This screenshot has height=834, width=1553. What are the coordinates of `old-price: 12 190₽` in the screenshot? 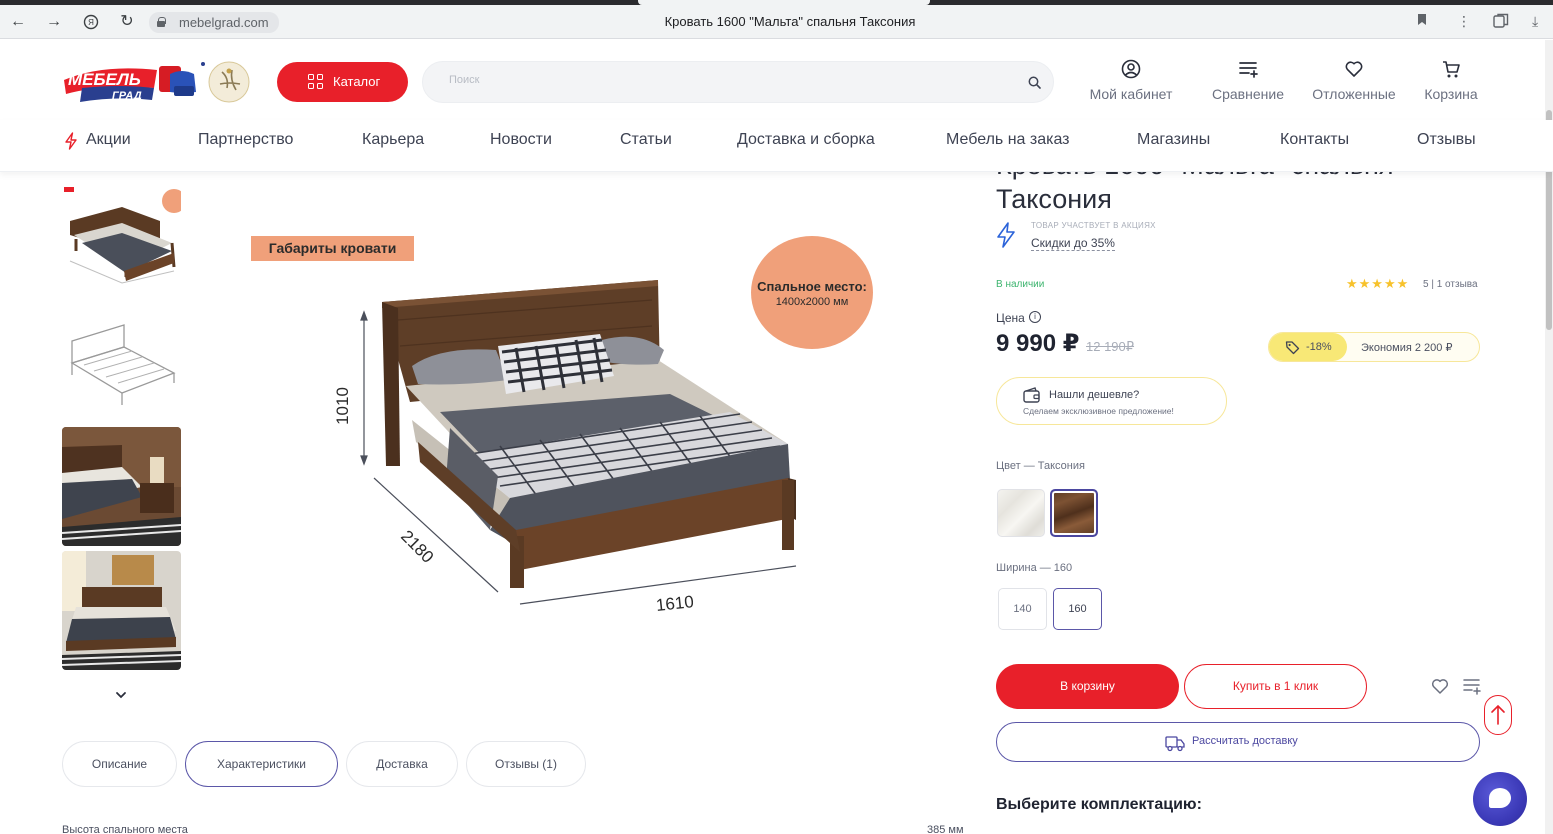 It's located at (1110, 346).